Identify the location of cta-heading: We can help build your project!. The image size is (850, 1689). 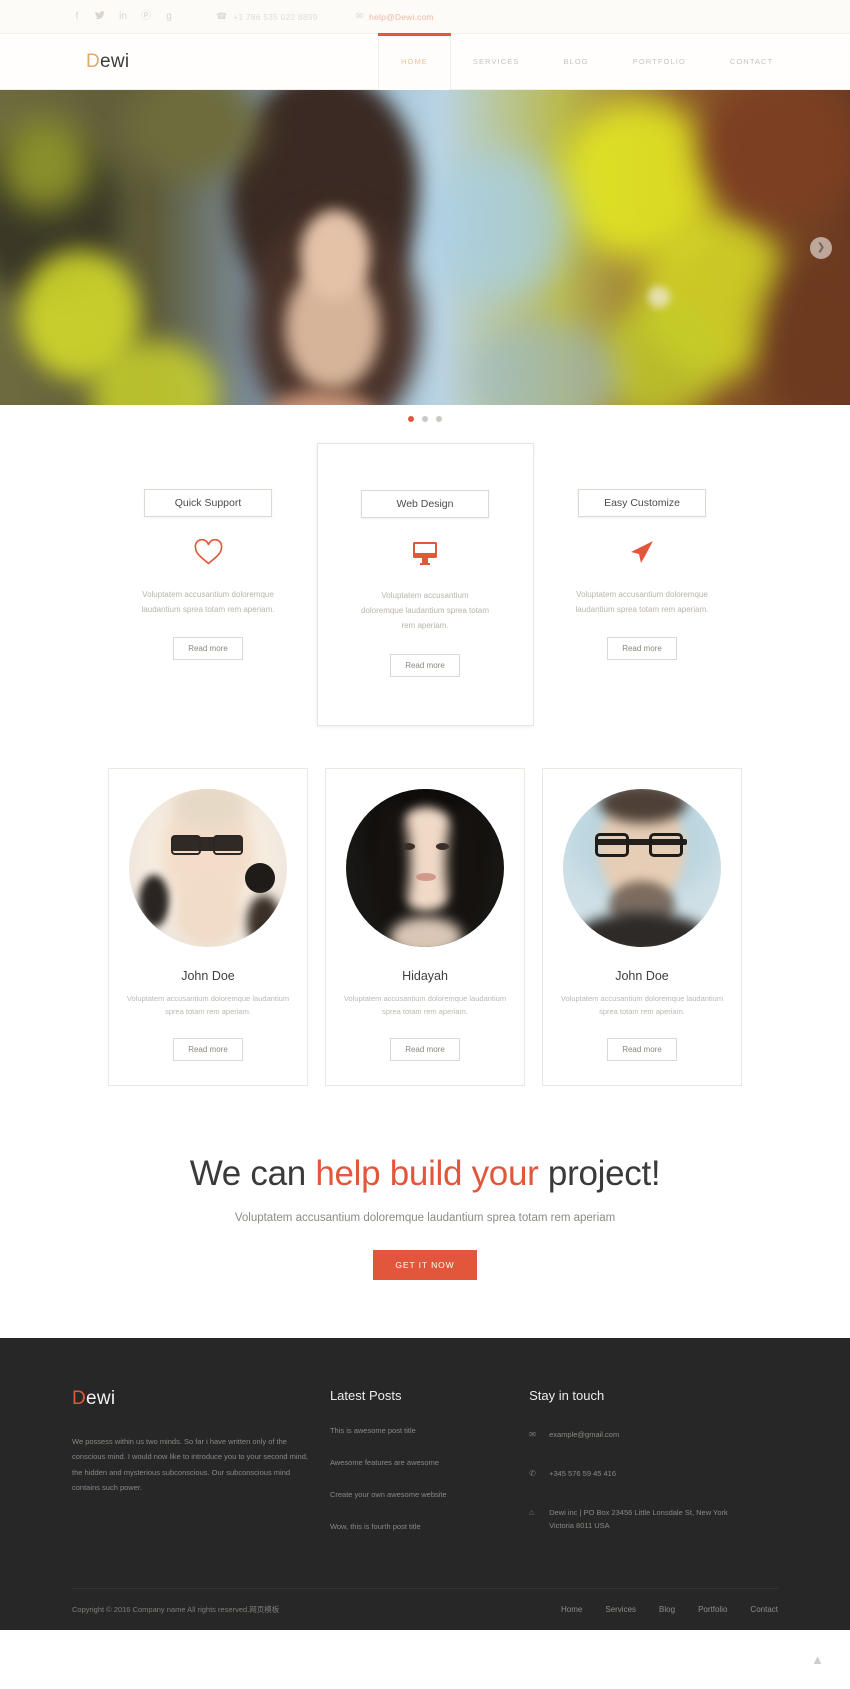
(425, 1174).